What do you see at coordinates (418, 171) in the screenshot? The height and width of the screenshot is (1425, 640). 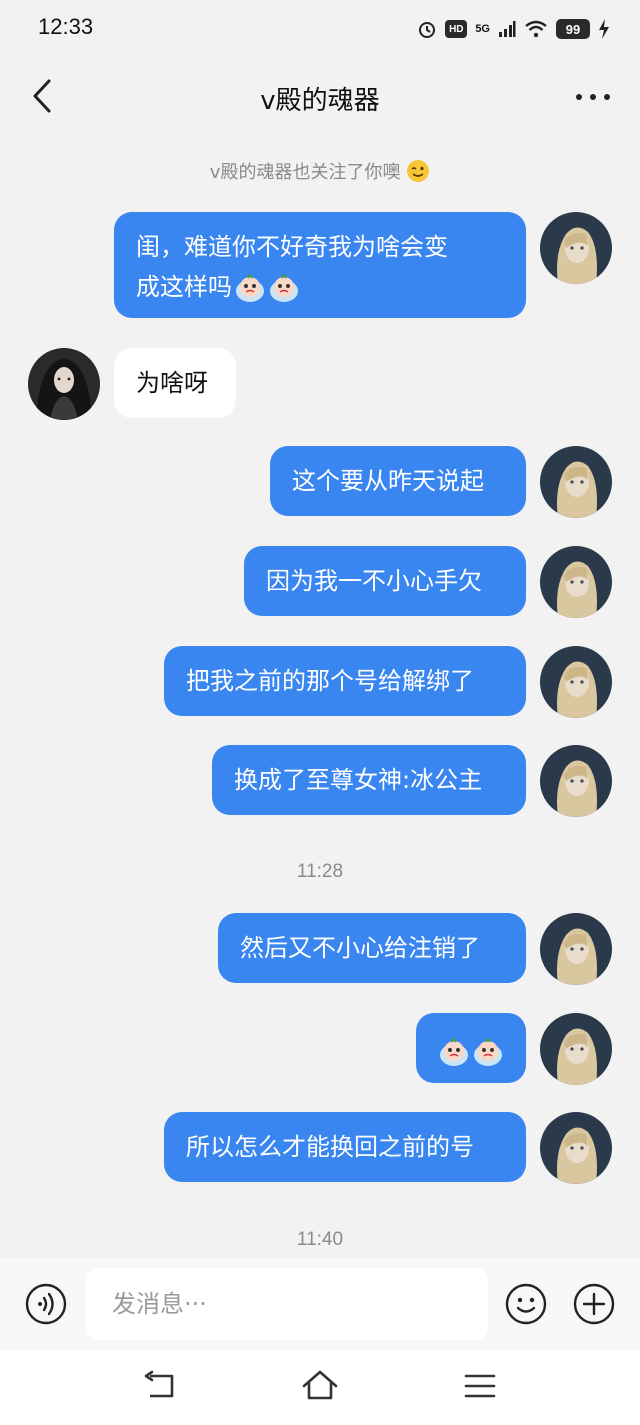 I see `wink-emoji-icon` at bounding box center [418, 171].